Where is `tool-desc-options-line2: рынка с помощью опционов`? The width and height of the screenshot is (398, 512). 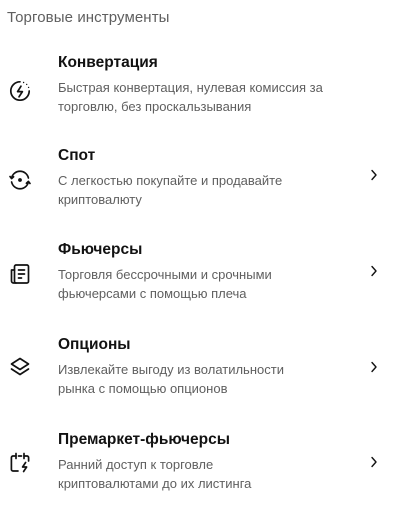 tool-desc-options-line2: рынка с помощью опционов is located at coordinates (143, 388).